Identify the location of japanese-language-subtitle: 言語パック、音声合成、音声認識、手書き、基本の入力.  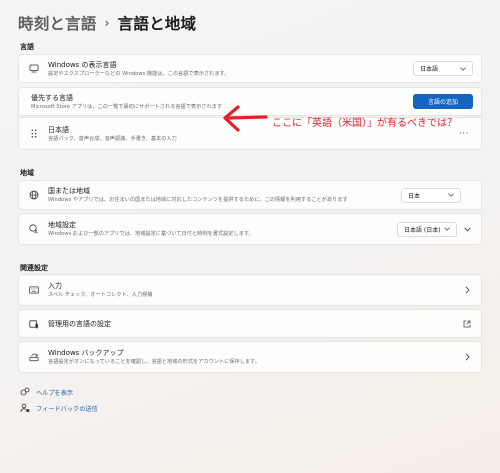
(112, 138).